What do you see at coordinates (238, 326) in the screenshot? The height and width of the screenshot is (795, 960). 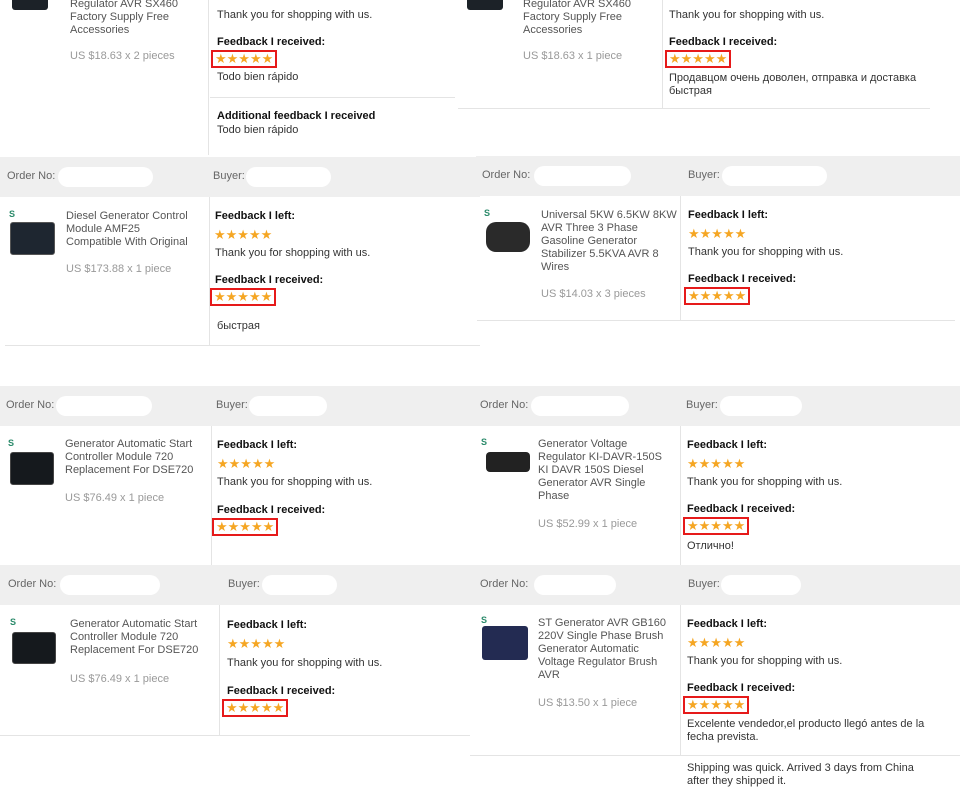 I see `received-feedback-text: быстрая` at bounding box center [238, 326].